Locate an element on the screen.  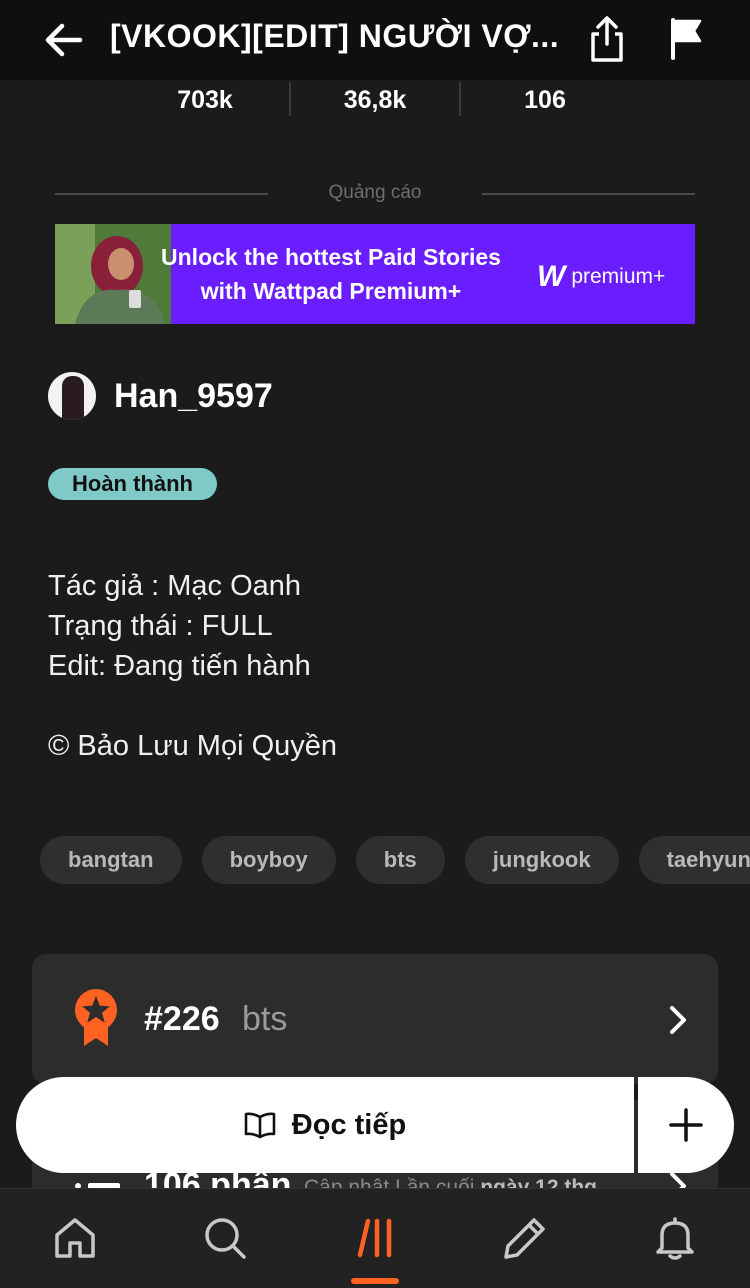
ad-line-1: Unlock the hottest Paid Stories is located at coordinates (331, 257).